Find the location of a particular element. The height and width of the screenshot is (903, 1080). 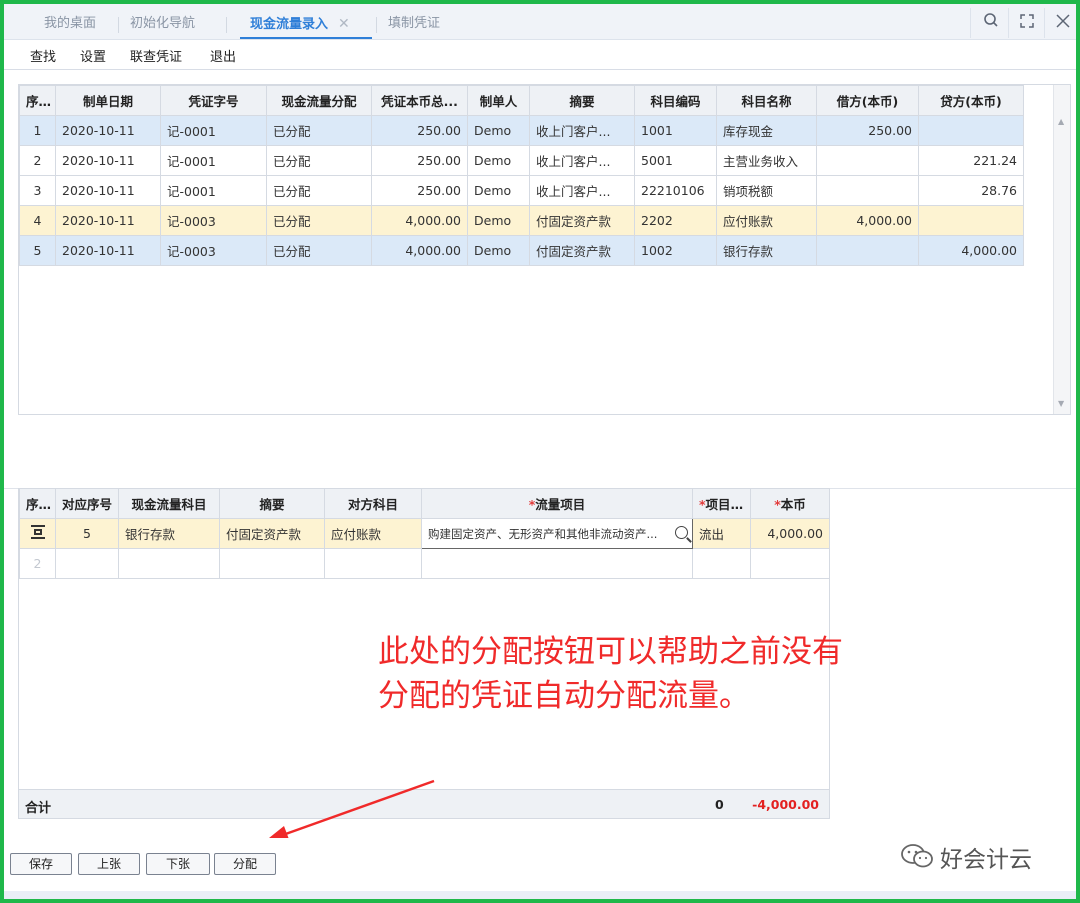

annotation-arrow is located at coordinates (349, 810).